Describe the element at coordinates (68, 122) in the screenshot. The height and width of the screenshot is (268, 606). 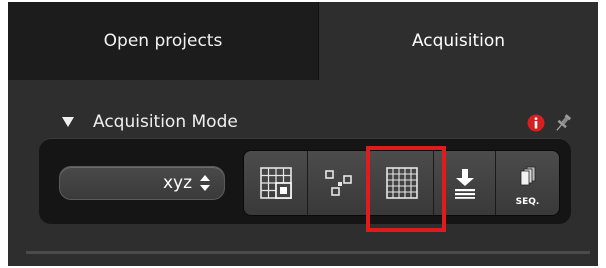
I see `collapse-triangle-icon` at that location.